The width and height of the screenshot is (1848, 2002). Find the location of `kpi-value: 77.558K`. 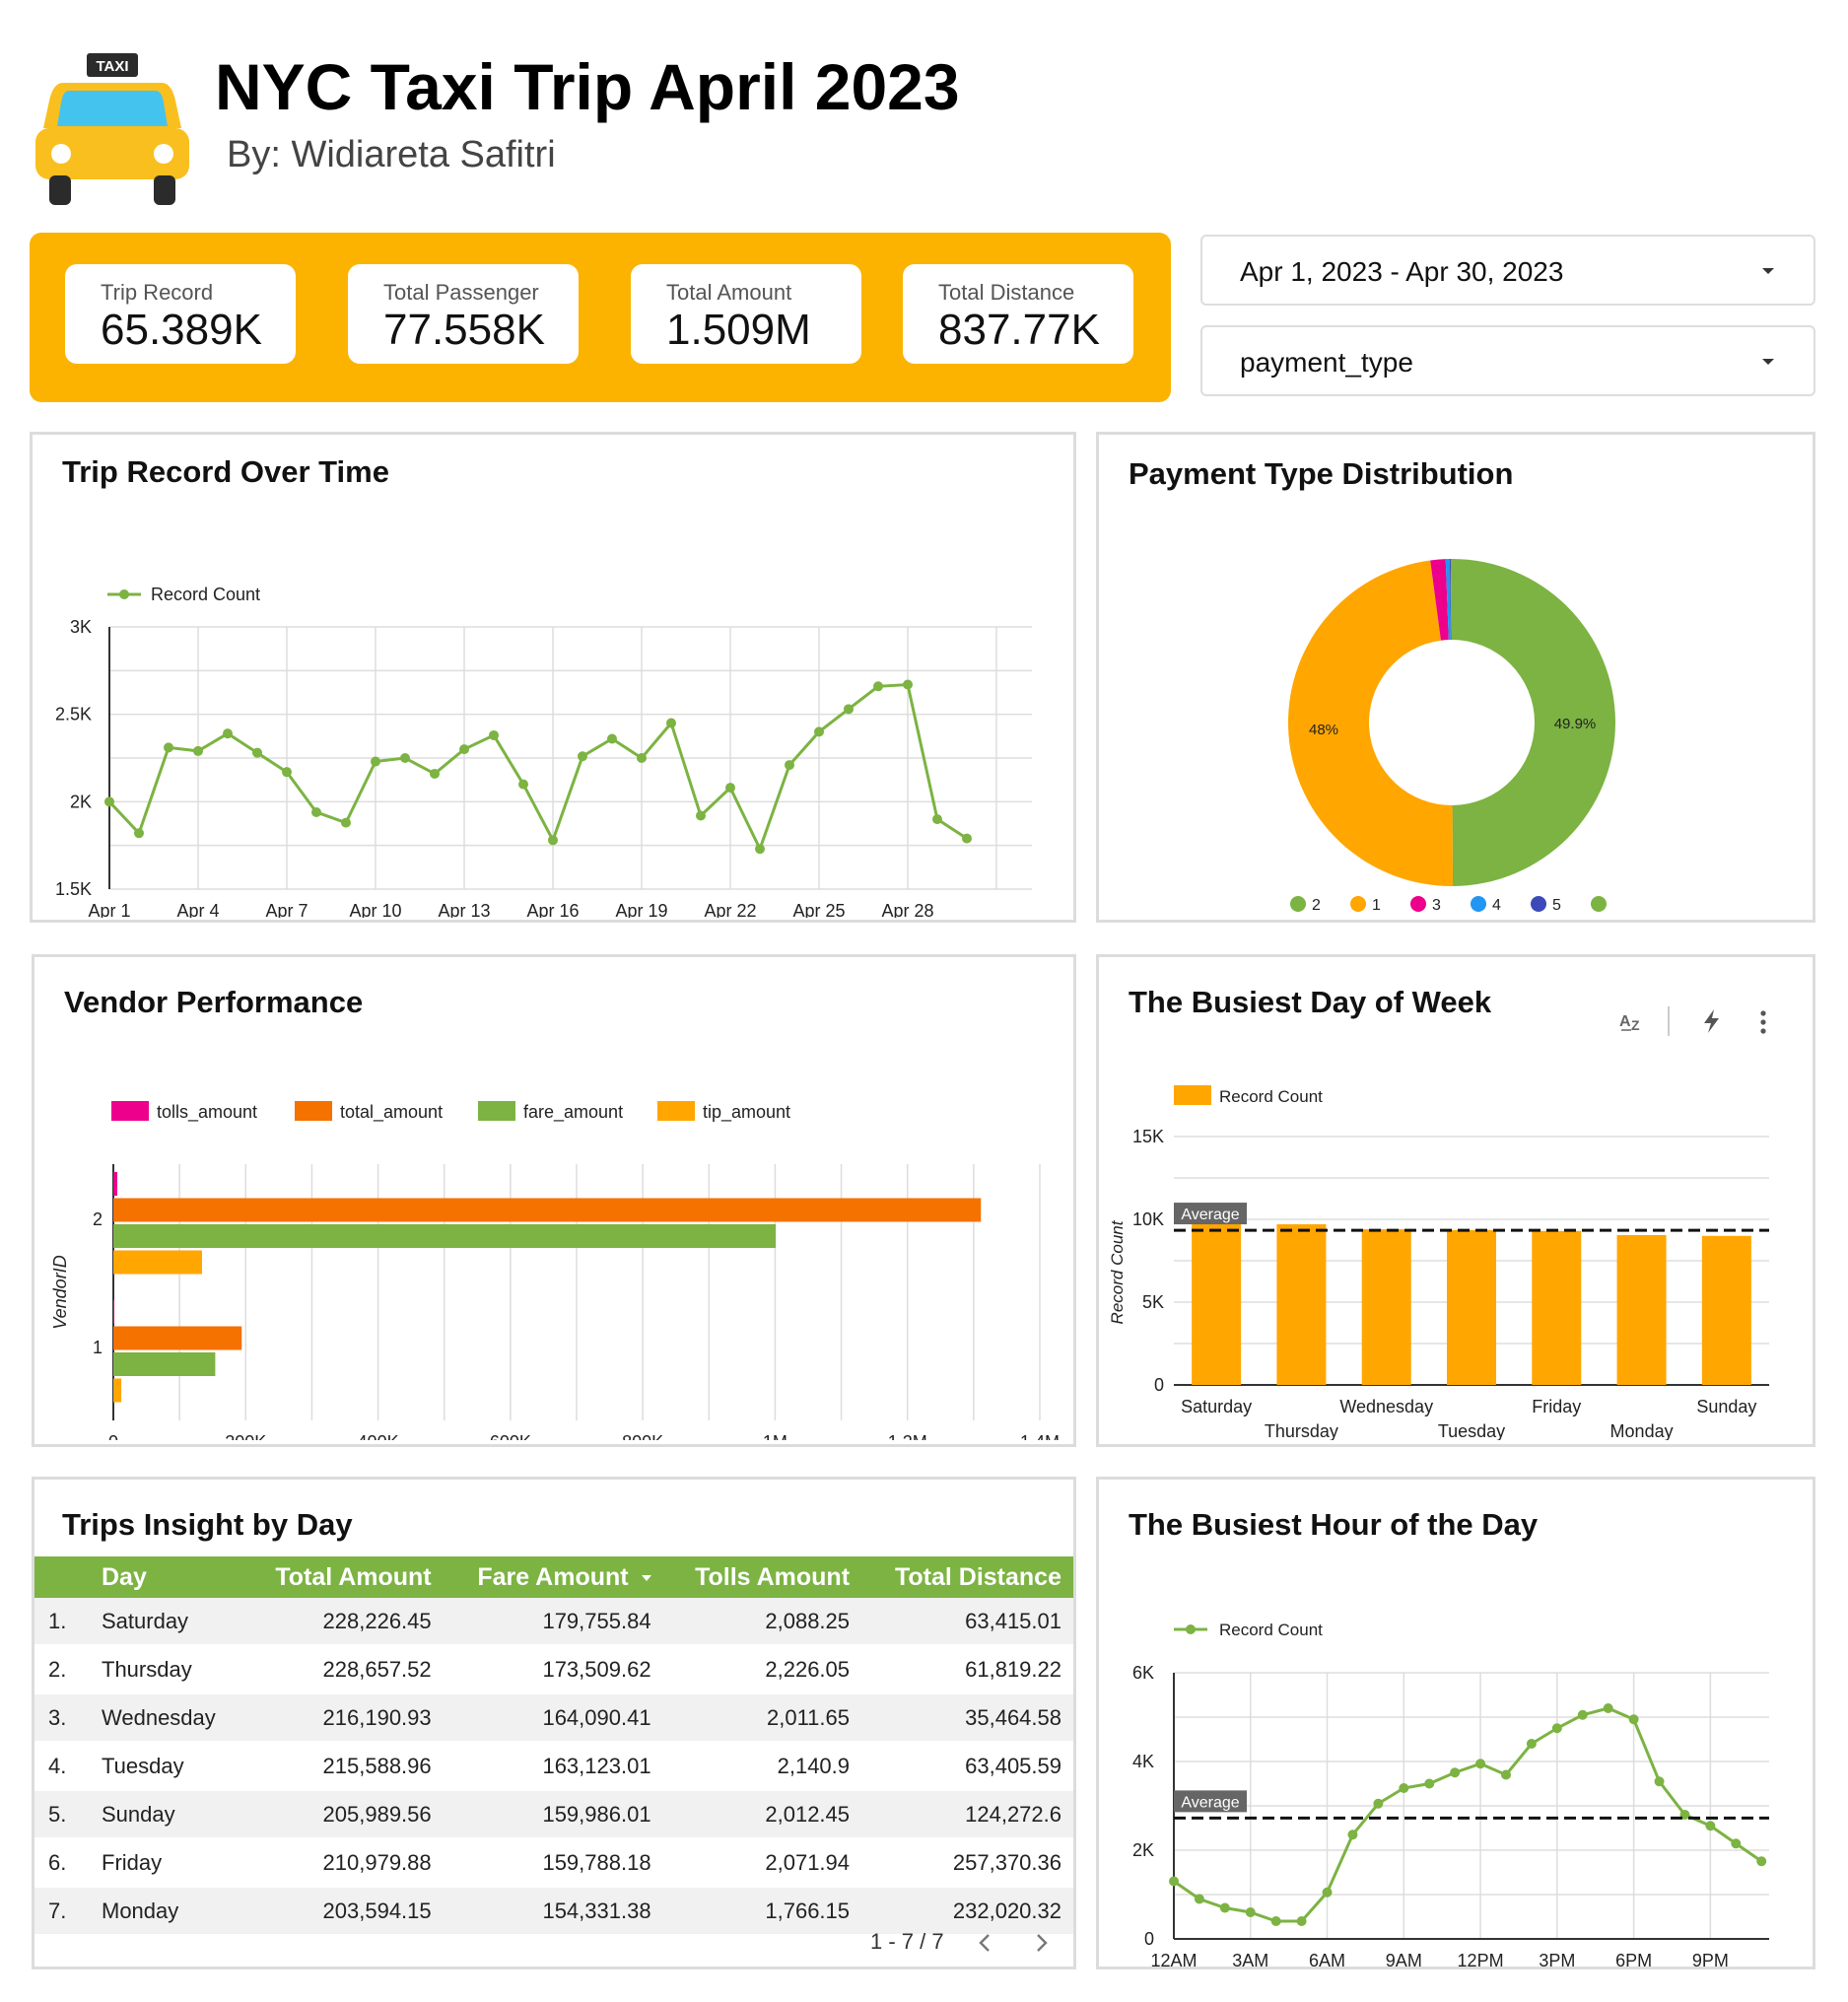

kpi-value: 77.558K is located at coordinates (464, 330).